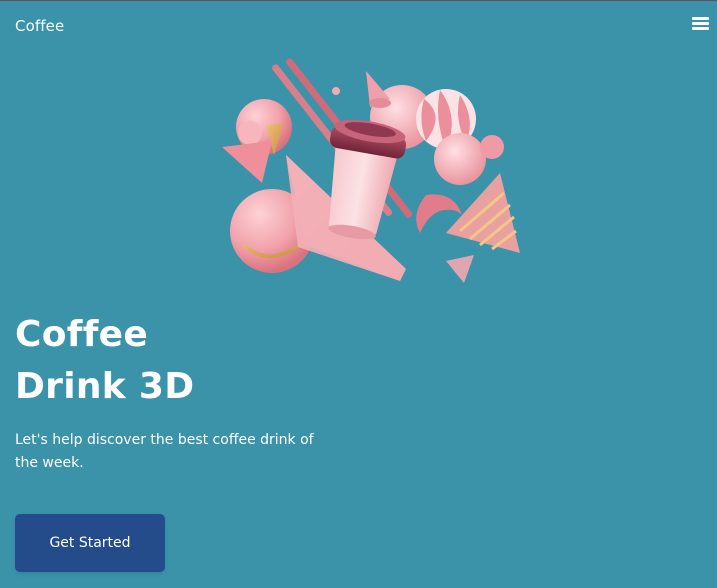 This screenshot has height=588, width=717. I want to click on hamburger-menu-icon, so click(700, 24).